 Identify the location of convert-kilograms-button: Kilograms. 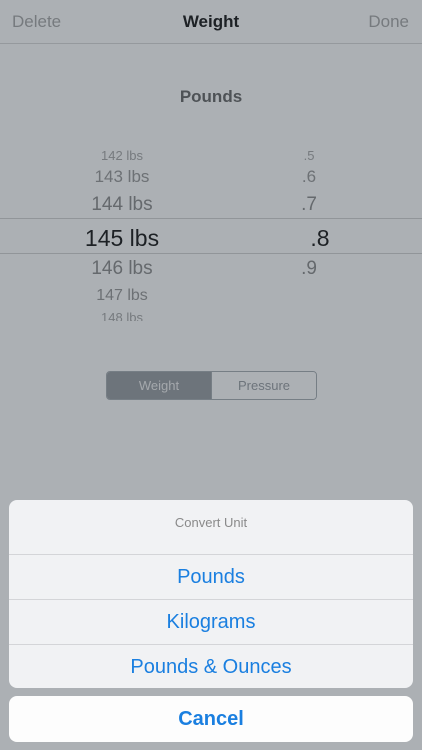
(211, 621).